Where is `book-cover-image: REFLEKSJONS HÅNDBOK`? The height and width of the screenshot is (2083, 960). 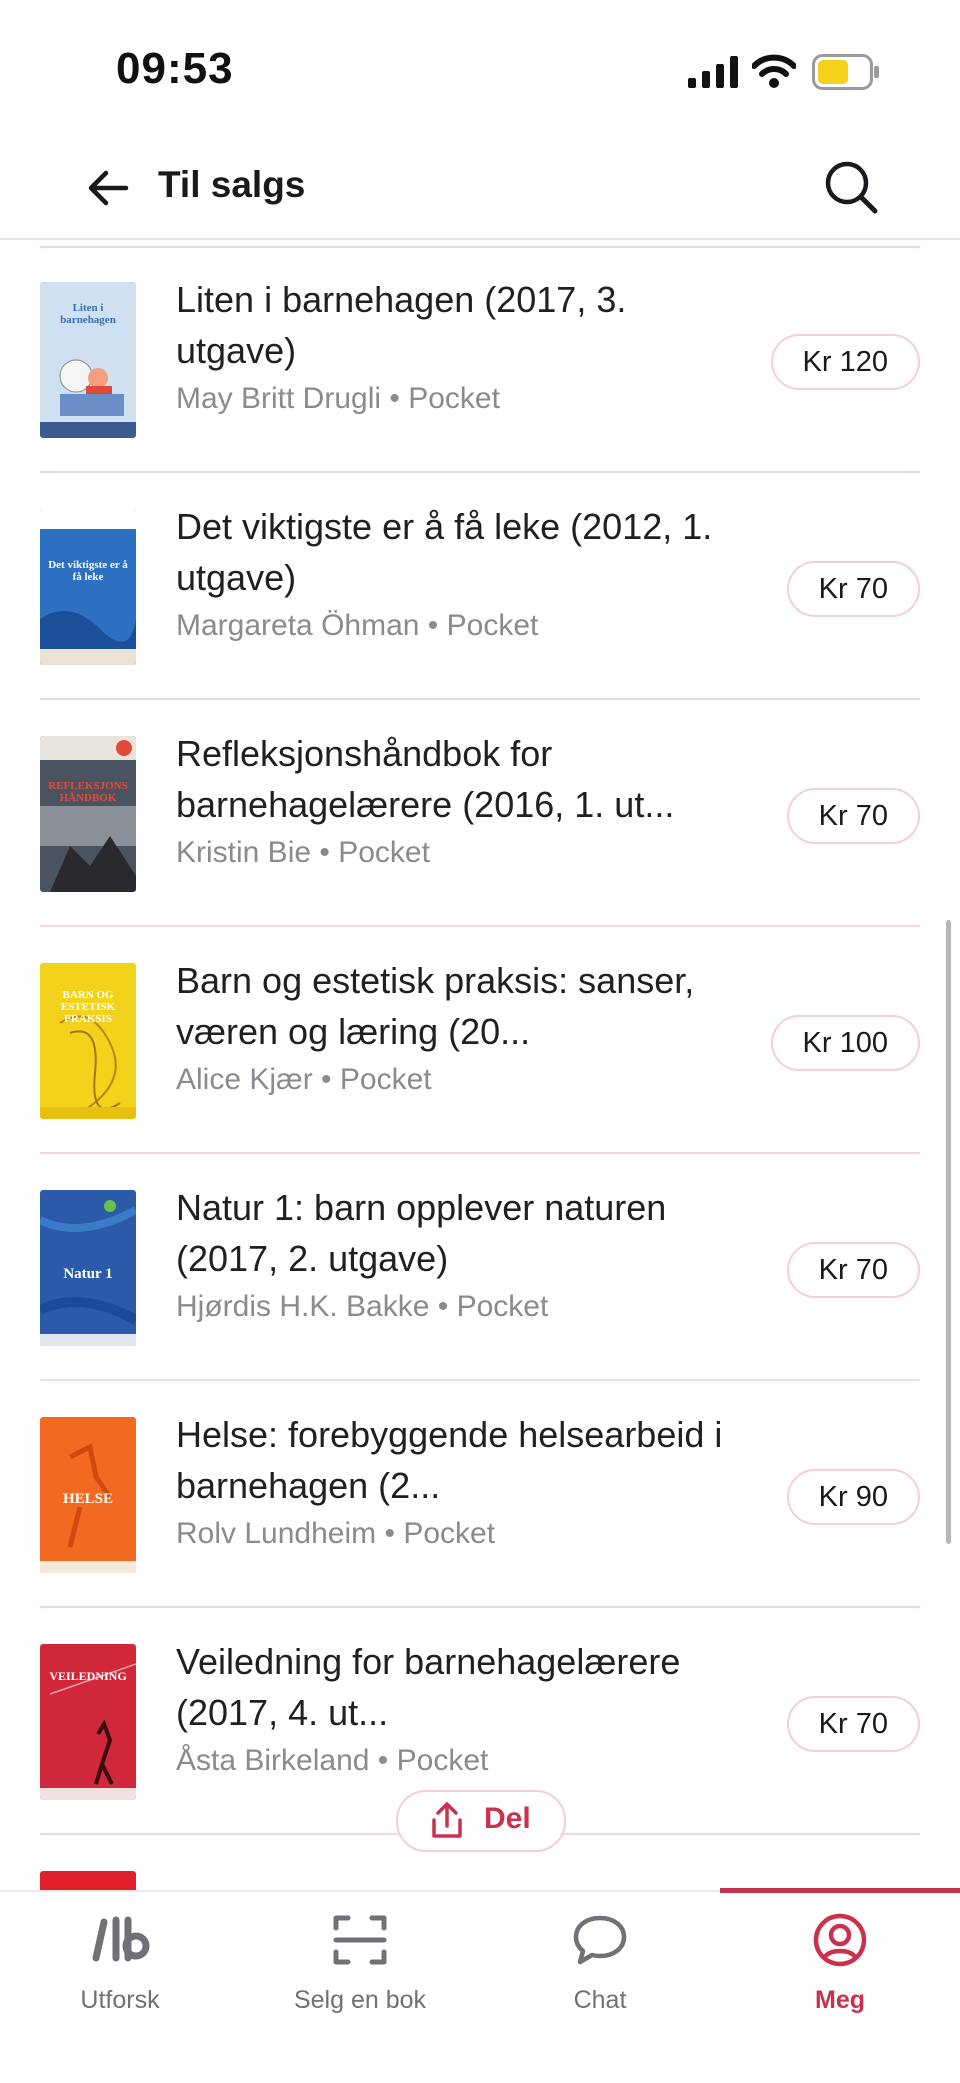
book-cover-image: REFLEKSJONS HÅNDBOK is located at coordinates (88, 814).